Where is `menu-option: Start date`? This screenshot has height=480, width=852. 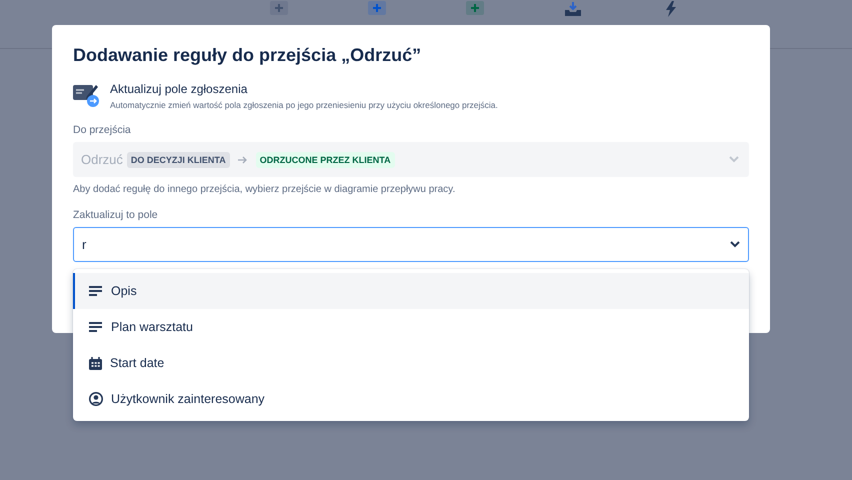 menu-option: Start date is located at coordinates (411, 363).